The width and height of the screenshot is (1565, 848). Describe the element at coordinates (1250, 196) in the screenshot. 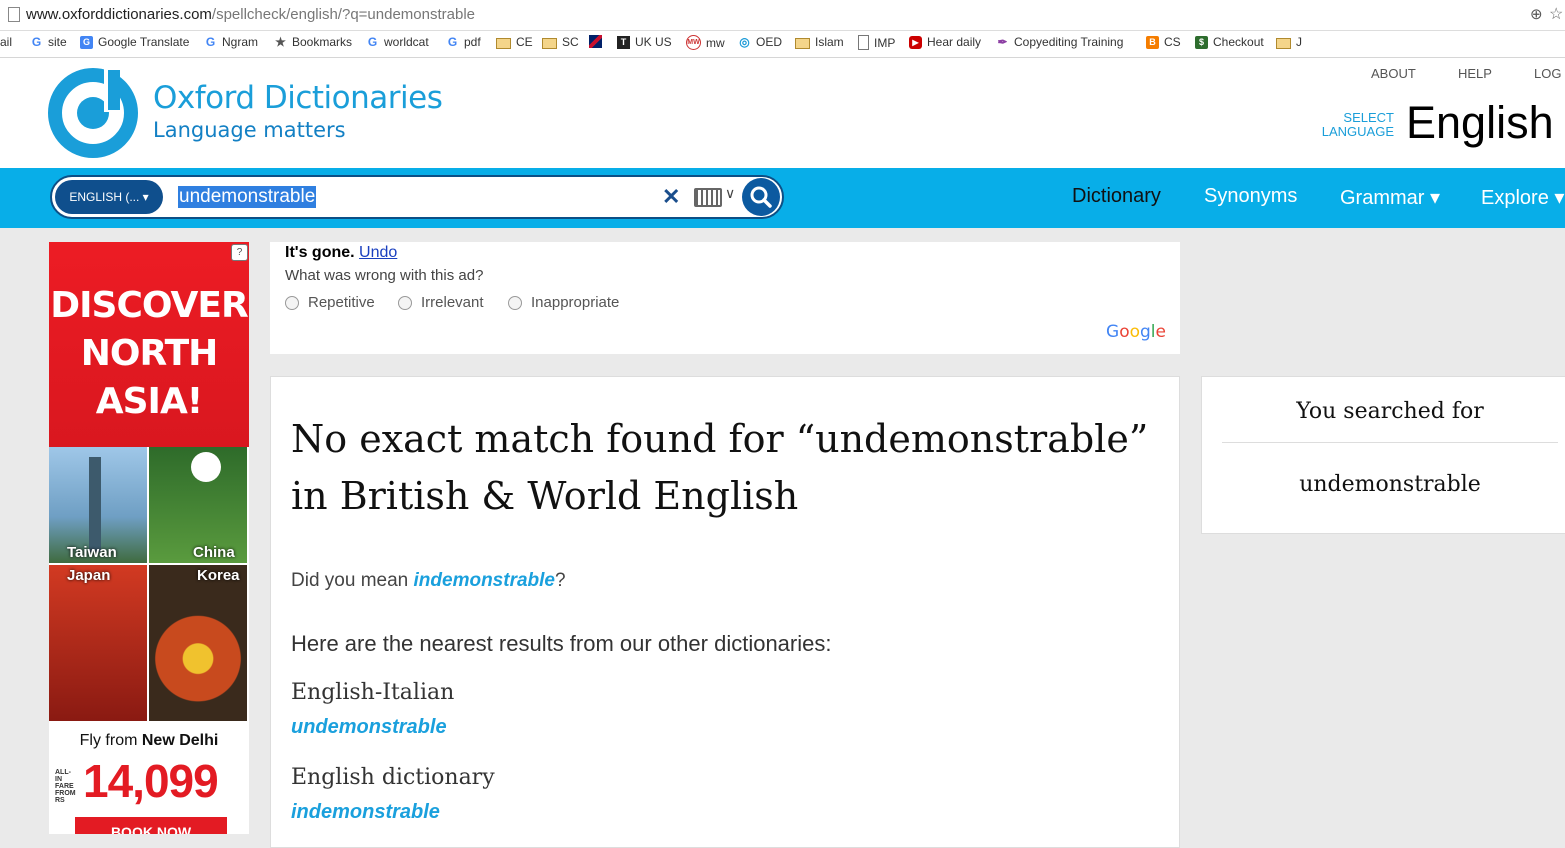

I see `nav-synonyms: Synonyms` at that location.